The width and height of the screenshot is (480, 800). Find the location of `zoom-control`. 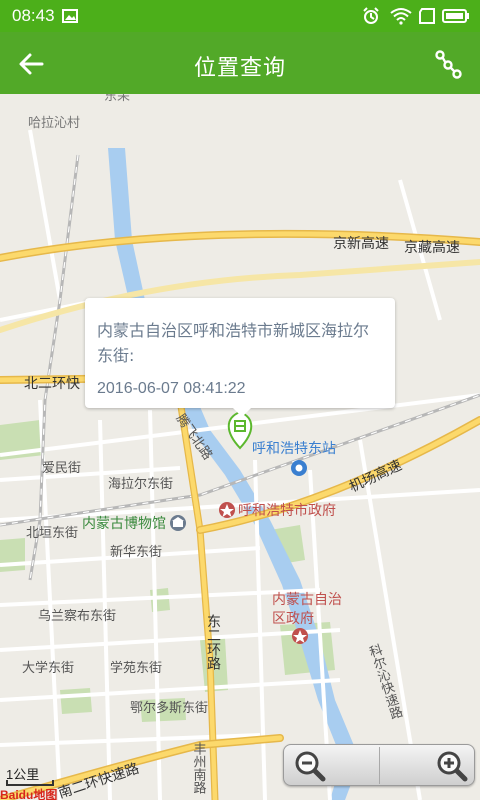

zoom-control is located at coordinates (379, 765).